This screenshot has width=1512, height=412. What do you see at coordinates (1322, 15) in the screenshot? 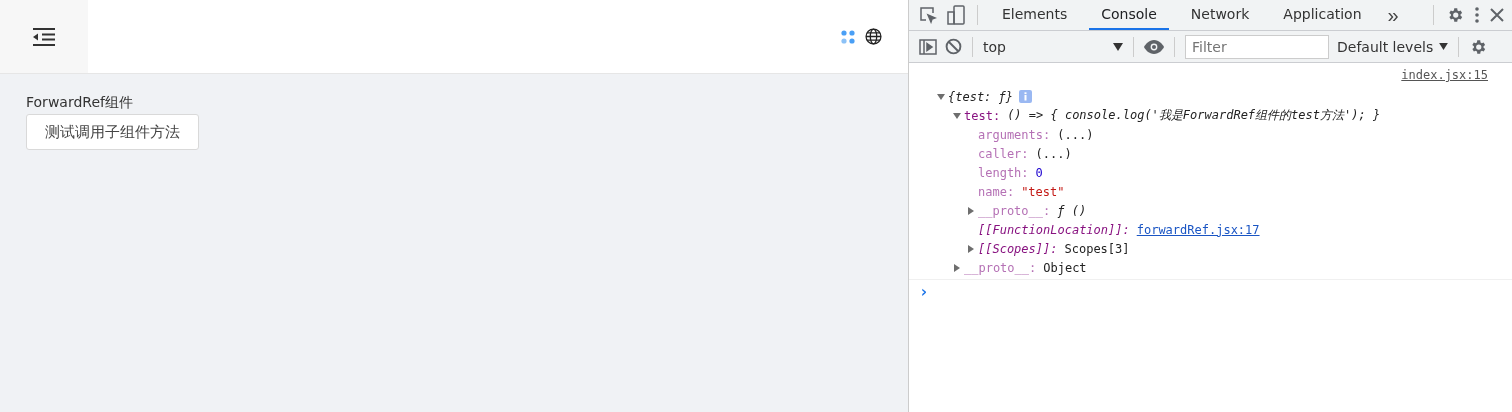
I see `devtools-tab: Application` at bounding box center [1322, 15].